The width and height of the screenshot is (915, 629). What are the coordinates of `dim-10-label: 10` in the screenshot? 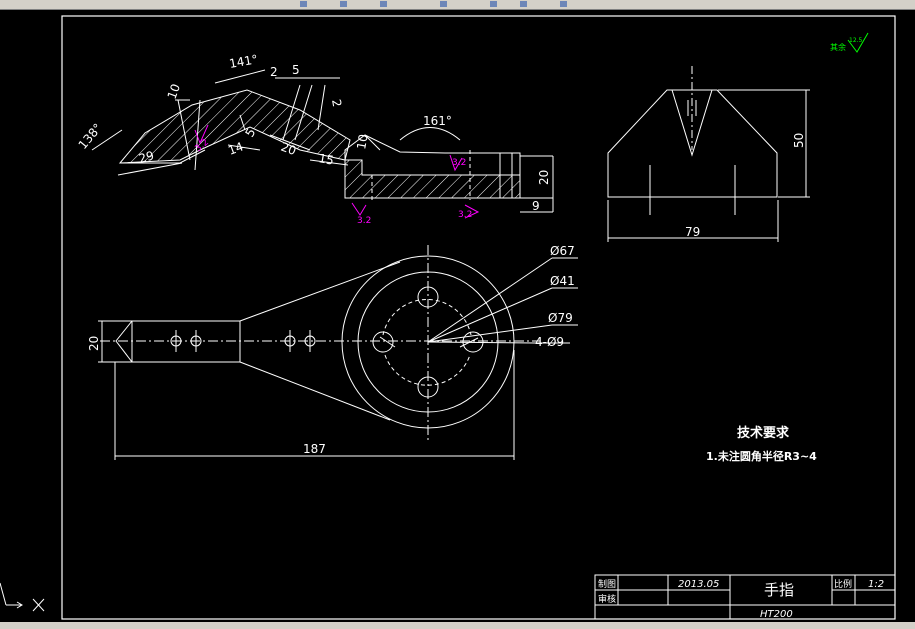 It's located at (174, 91).